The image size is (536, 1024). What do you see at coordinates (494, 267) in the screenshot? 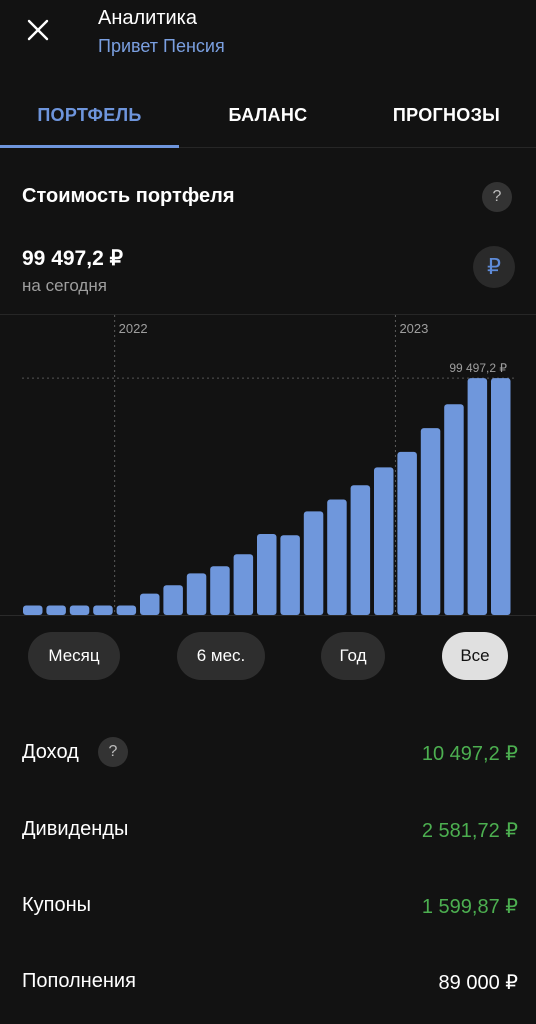
I see `currency-ruble-button: ₽` at bounding box center [494, 267].